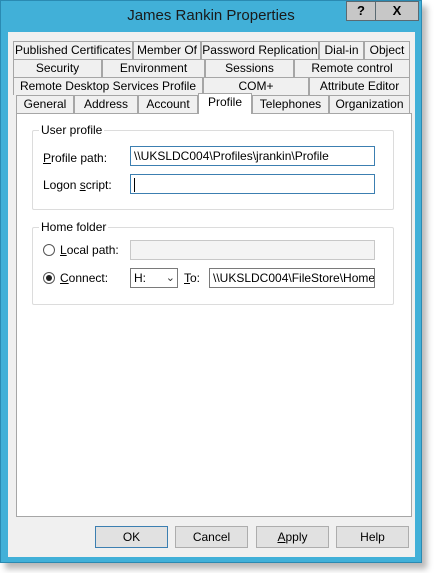 The width and height of the screenshot is (435, 573). What do you see at coordinates (49, 250) in the screenshot?
I see `local-path-radio` at bounding box center [49, 250].